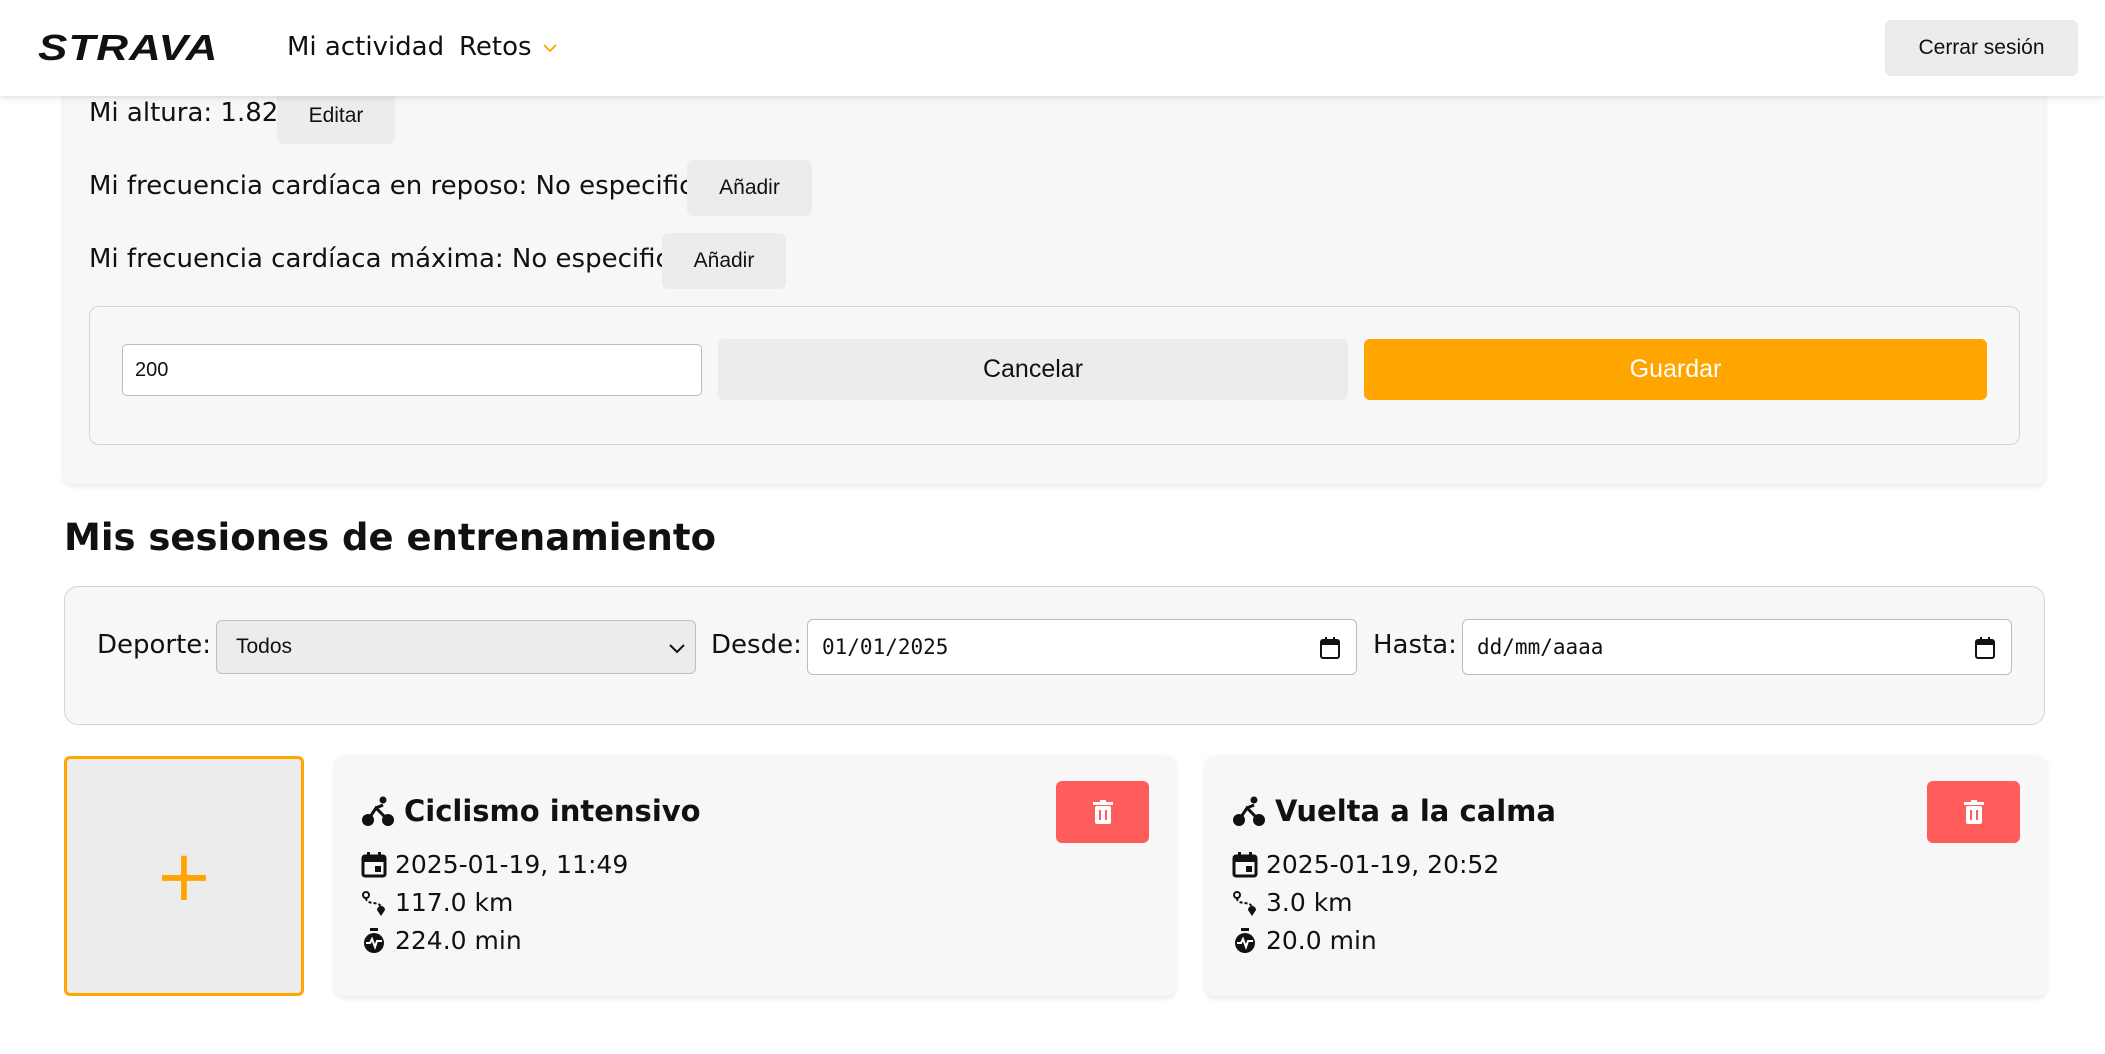 The image size is (2105, 1054). Describe the element at coordinates (128, 48) in the screenshot. I see `strava-logo: STRAVA` at that location.